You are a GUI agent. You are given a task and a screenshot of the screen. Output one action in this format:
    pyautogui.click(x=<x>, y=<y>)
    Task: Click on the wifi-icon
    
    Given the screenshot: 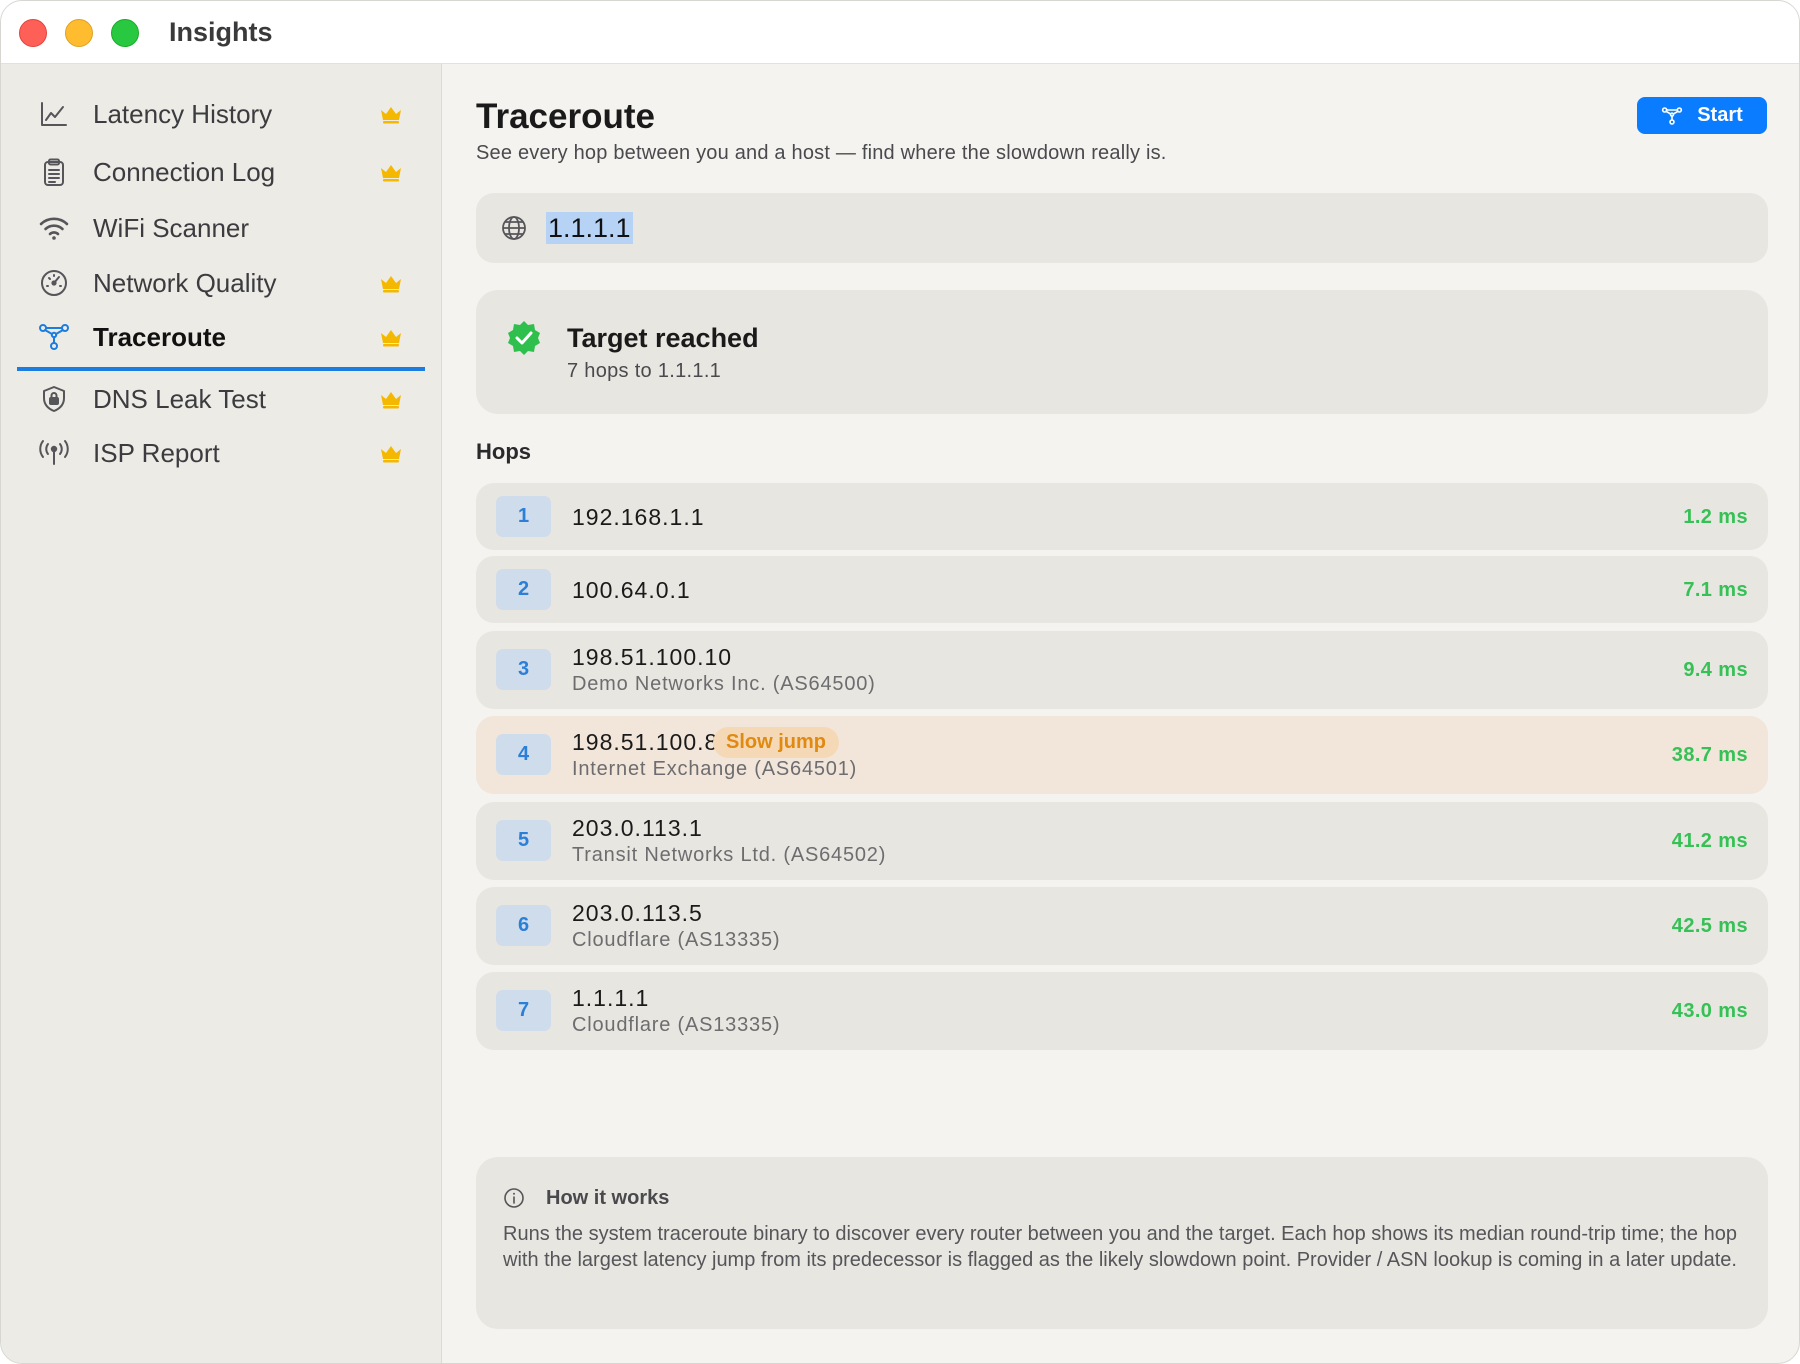 What is the action you would take?
    pyautogui.click(x=54, y=228)
    